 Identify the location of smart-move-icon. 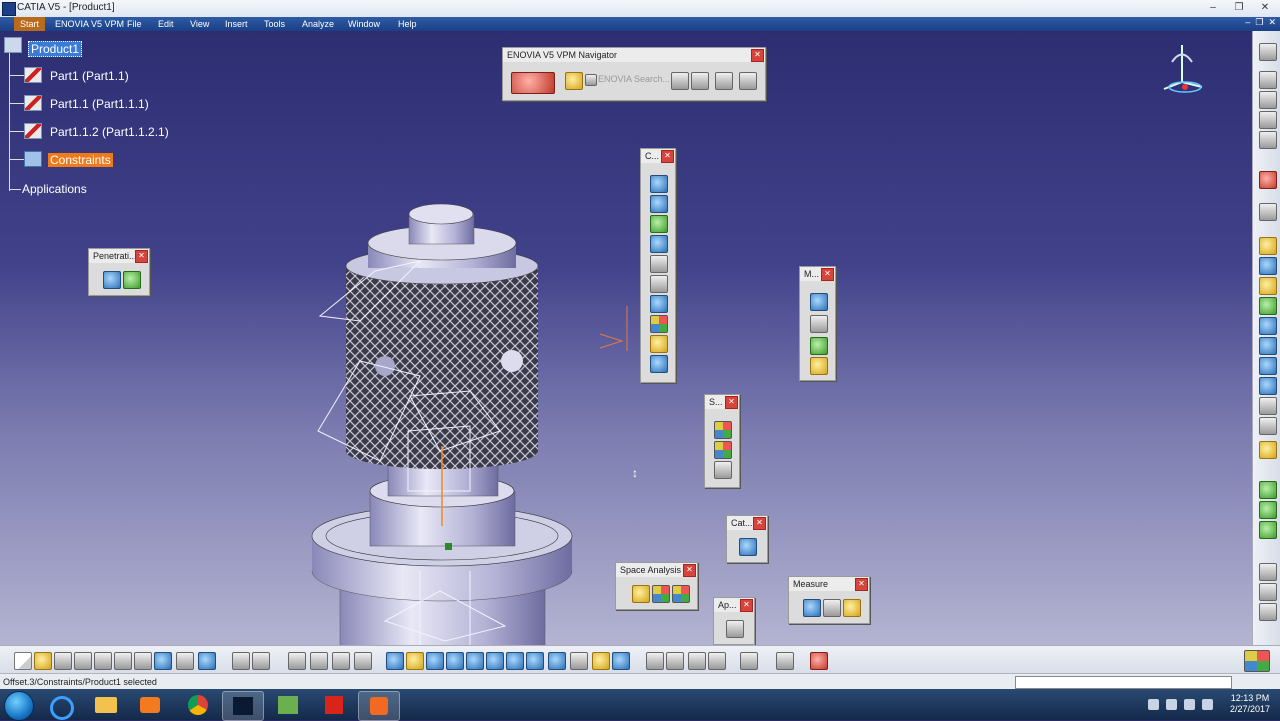
(819, 346).